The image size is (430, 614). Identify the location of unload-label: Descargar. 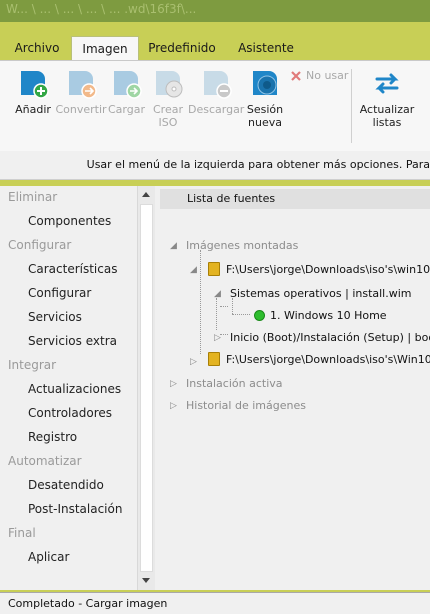
(216, 109).